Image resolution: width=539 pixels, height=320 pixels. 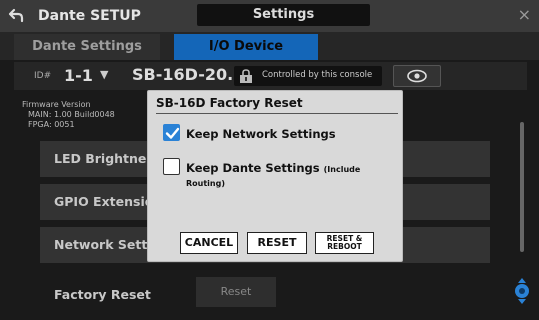 I want to click on close-icon: ×, so click(x=524, y=14).